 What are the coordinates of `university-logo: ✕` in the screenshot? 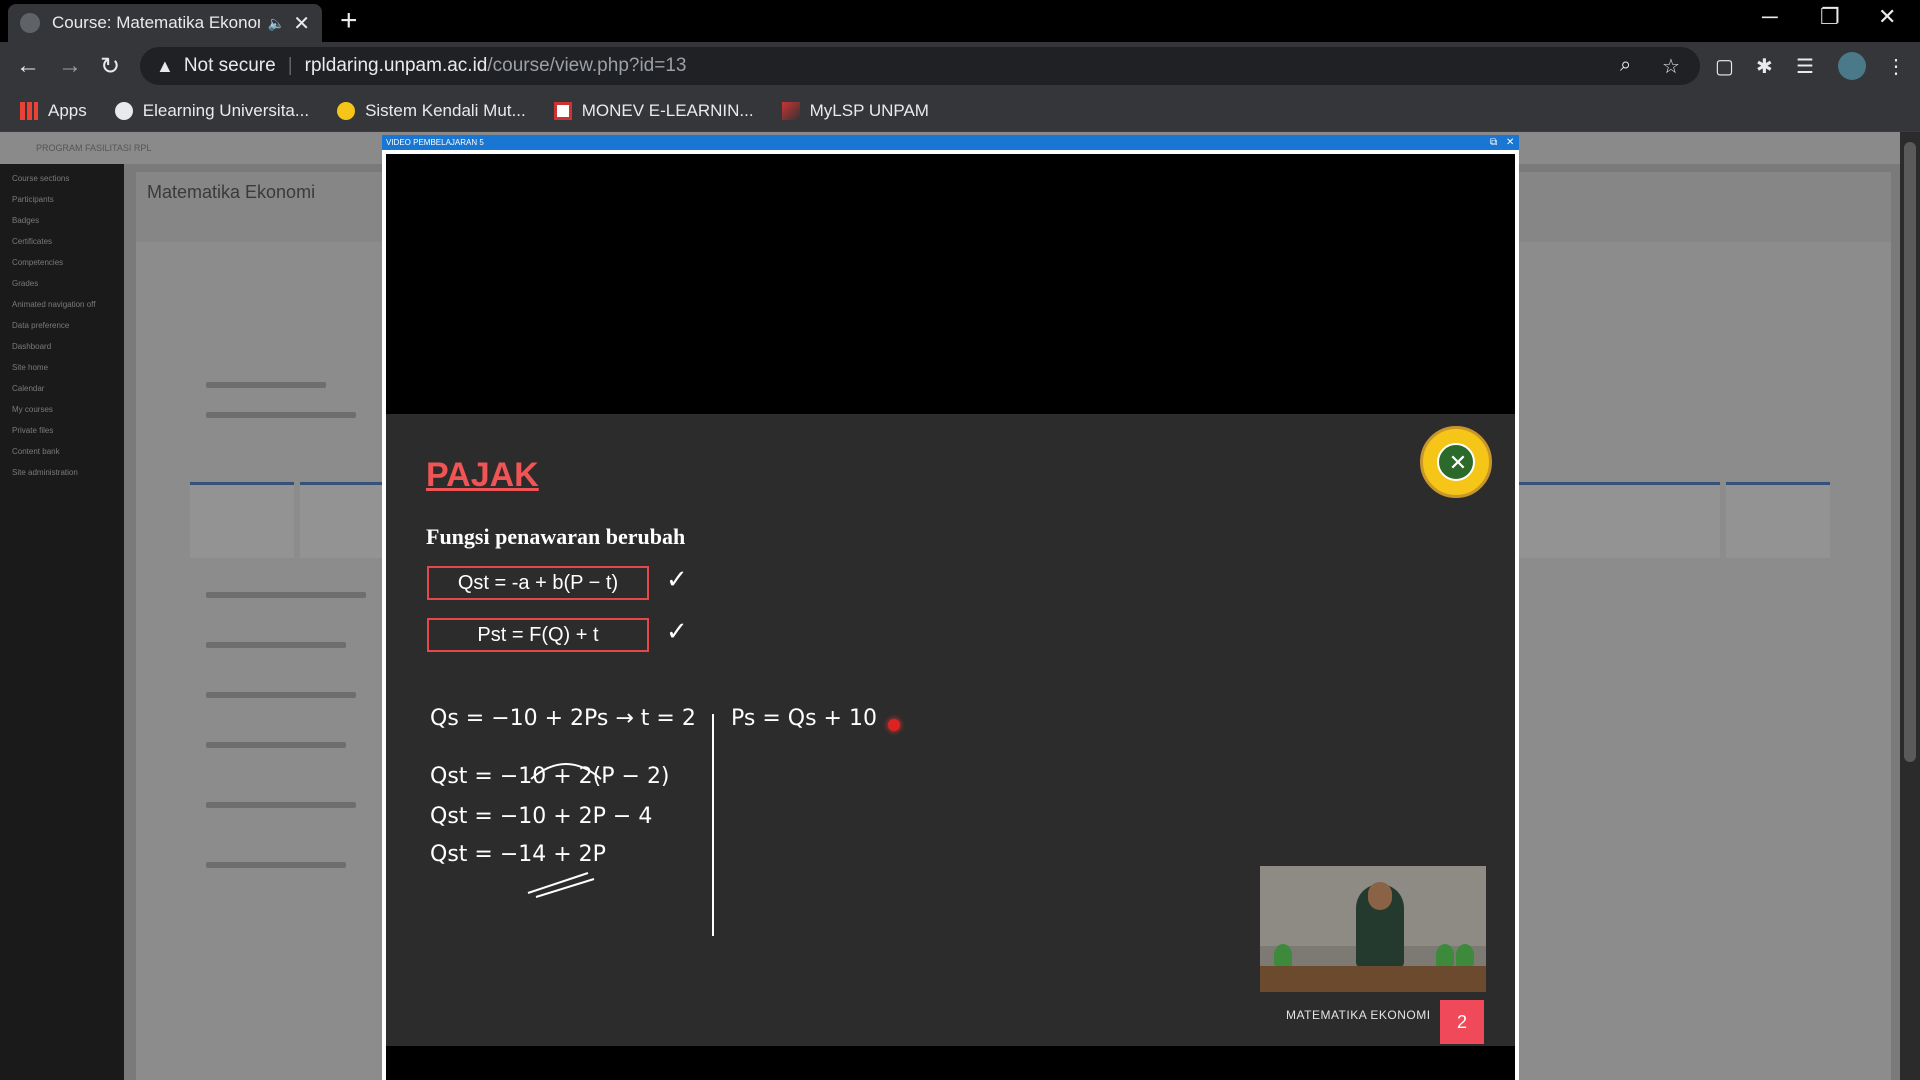 It's located at (1456, 462).